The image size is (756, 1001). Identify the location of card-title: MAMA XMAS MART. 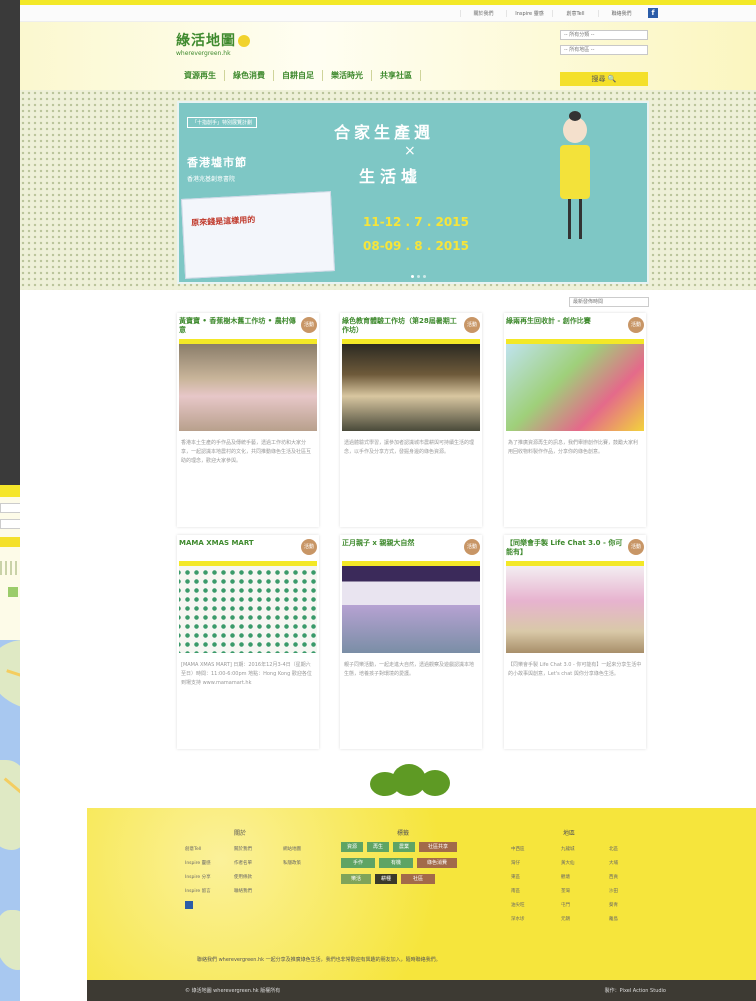
(238, 543).